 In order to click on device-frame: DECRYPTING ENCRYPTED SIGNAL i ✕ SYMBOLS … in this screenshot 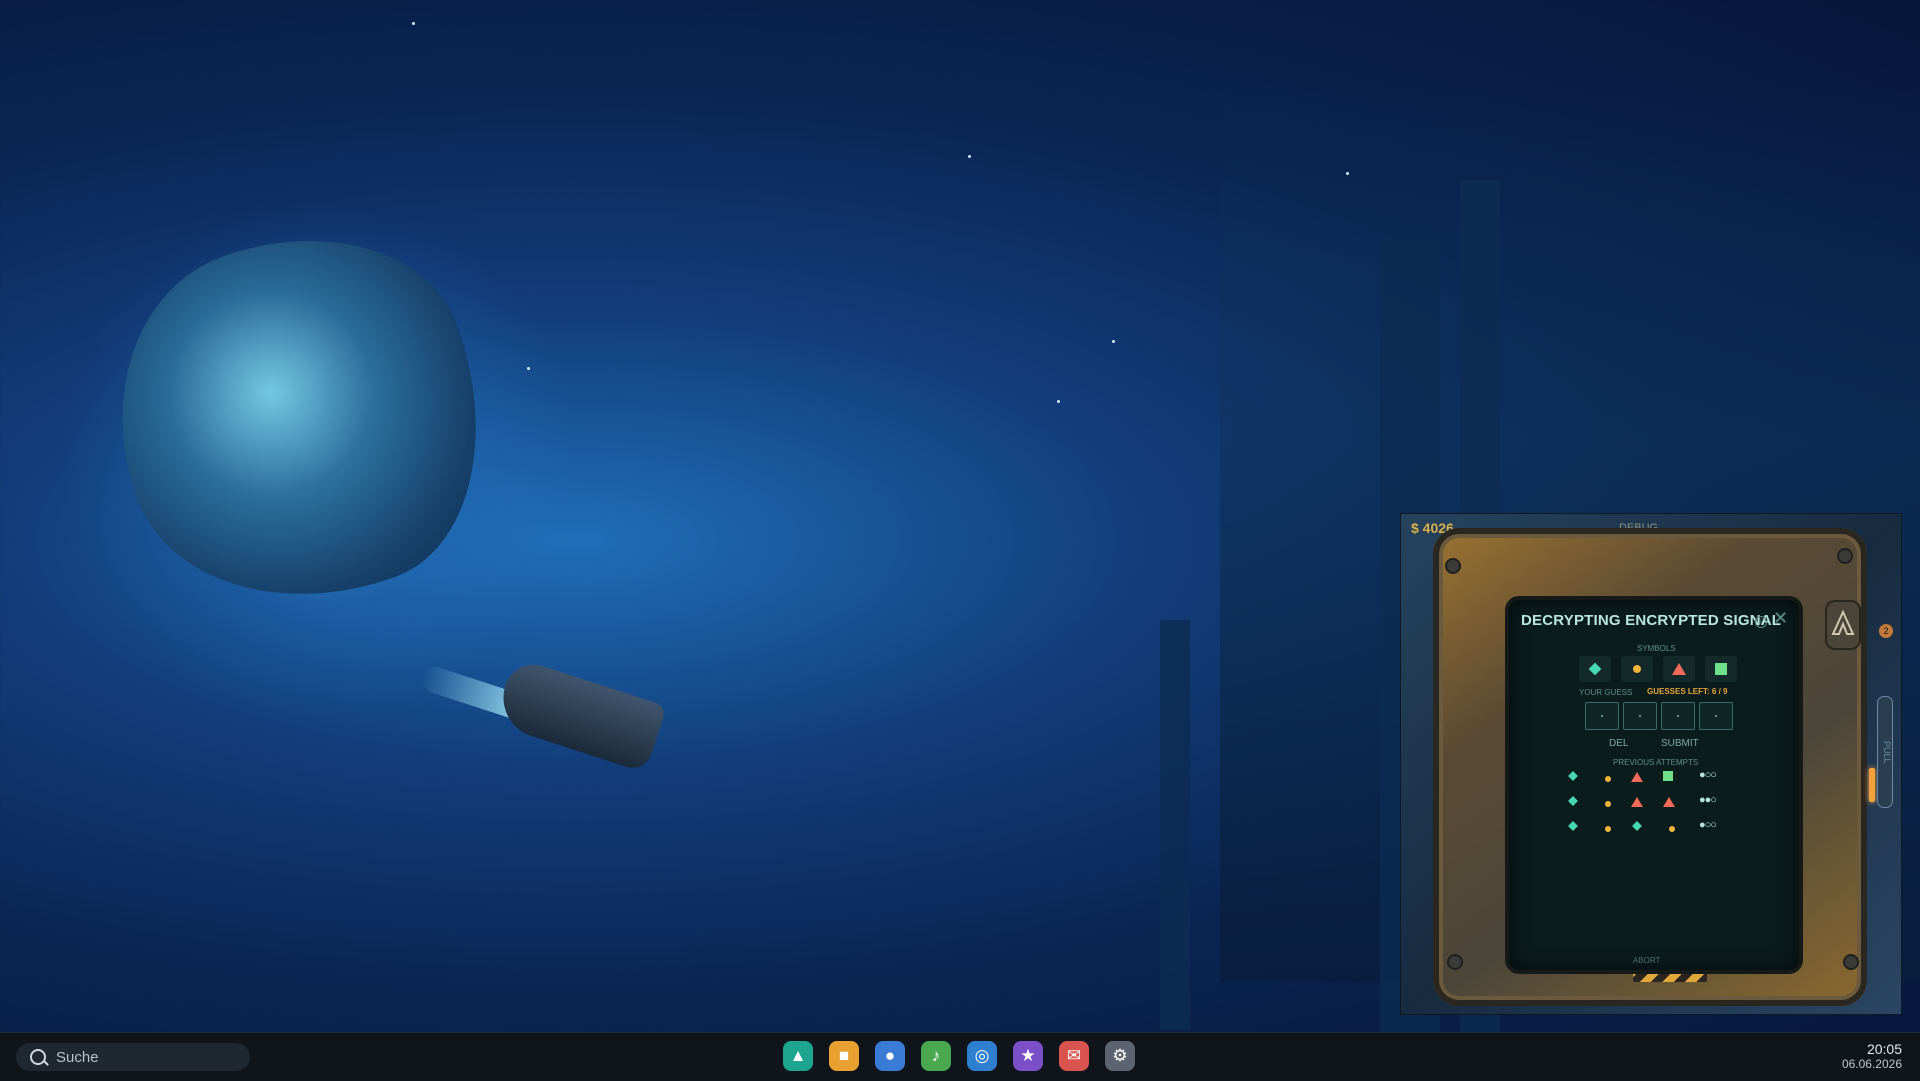, I will do `click(1654, 767)`.